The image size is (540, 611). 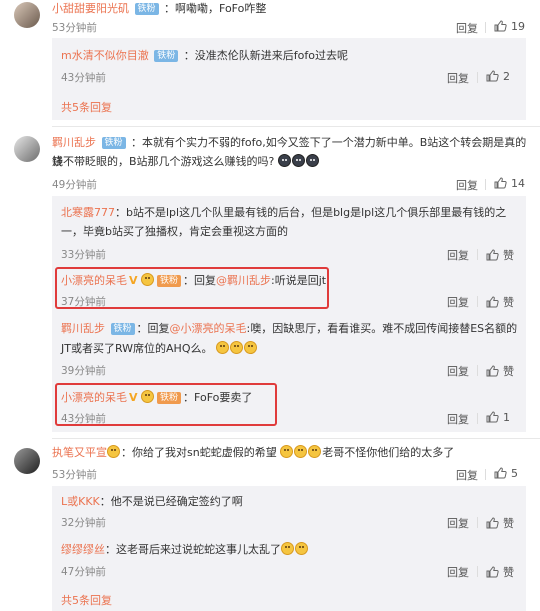 What do you see at coordinates (80, 501) in the screenshot?
I see `username: L或KKK` at bounding box center [80, 501].